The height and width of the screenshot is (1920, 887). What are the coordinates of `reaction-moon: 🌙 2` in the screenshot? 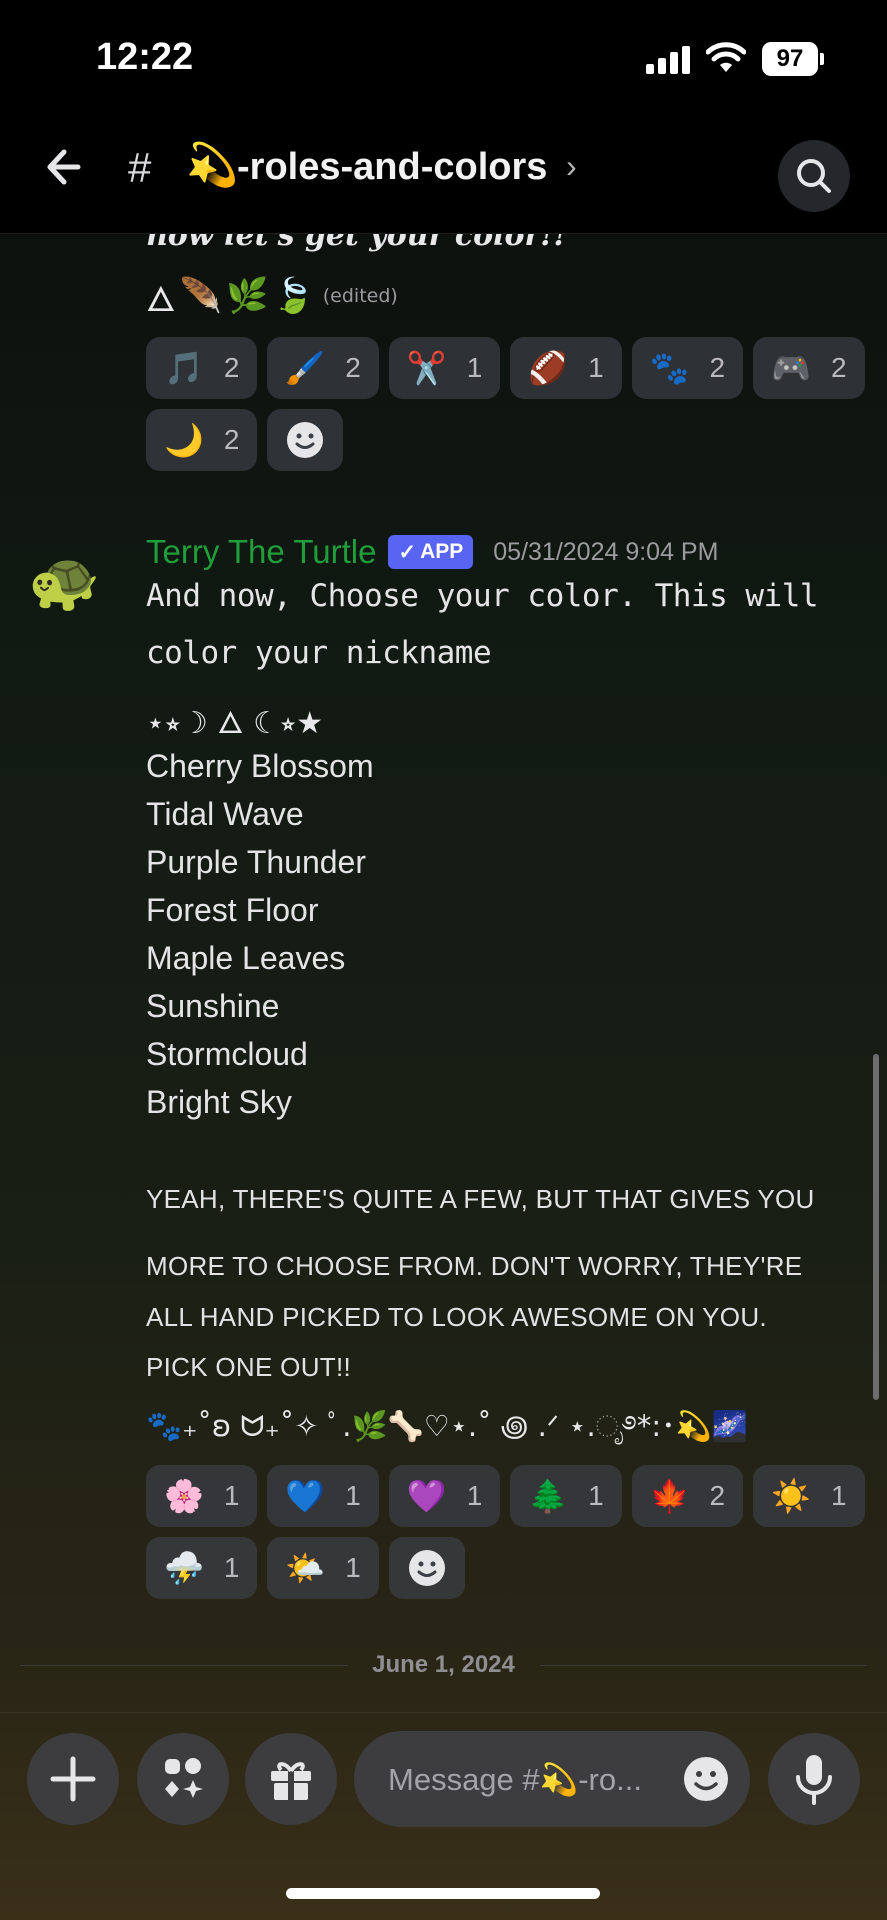 It's located at (202, 440).